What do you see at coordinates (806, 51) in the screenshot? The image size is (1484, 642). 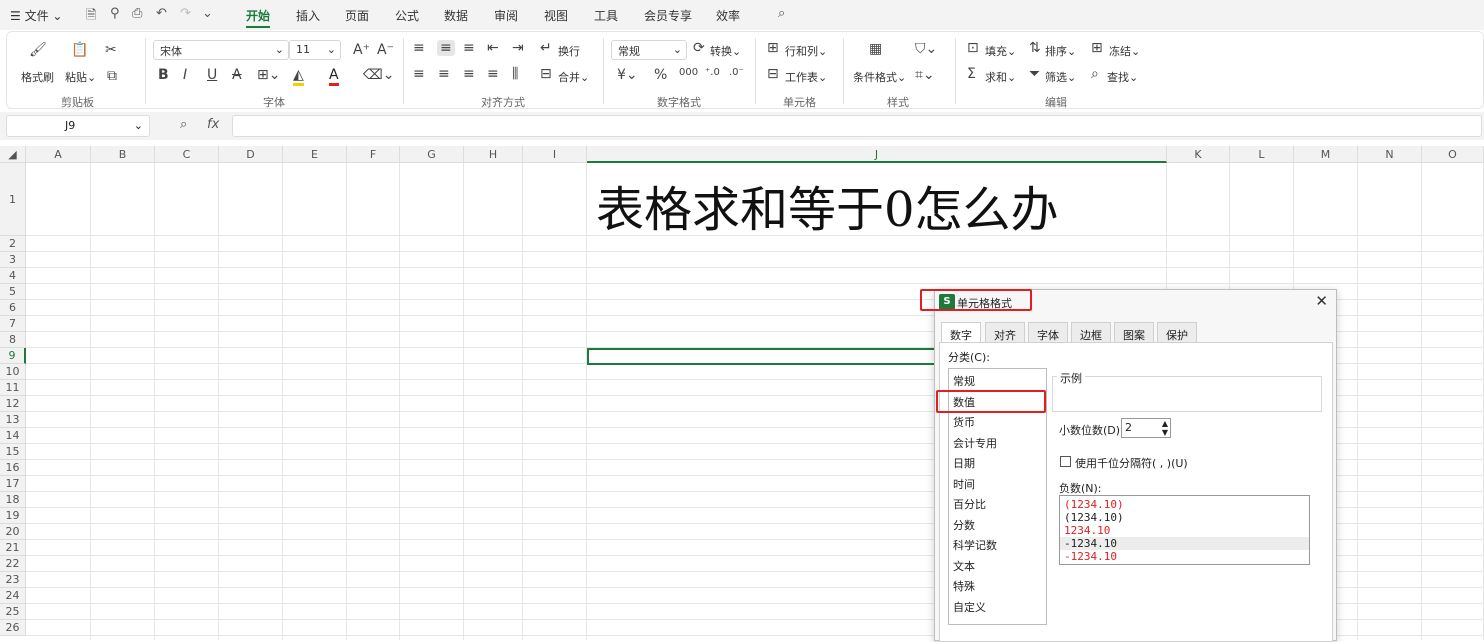 I see `rowcol-button: 行和列⌄` at bounding box center [806, 51].